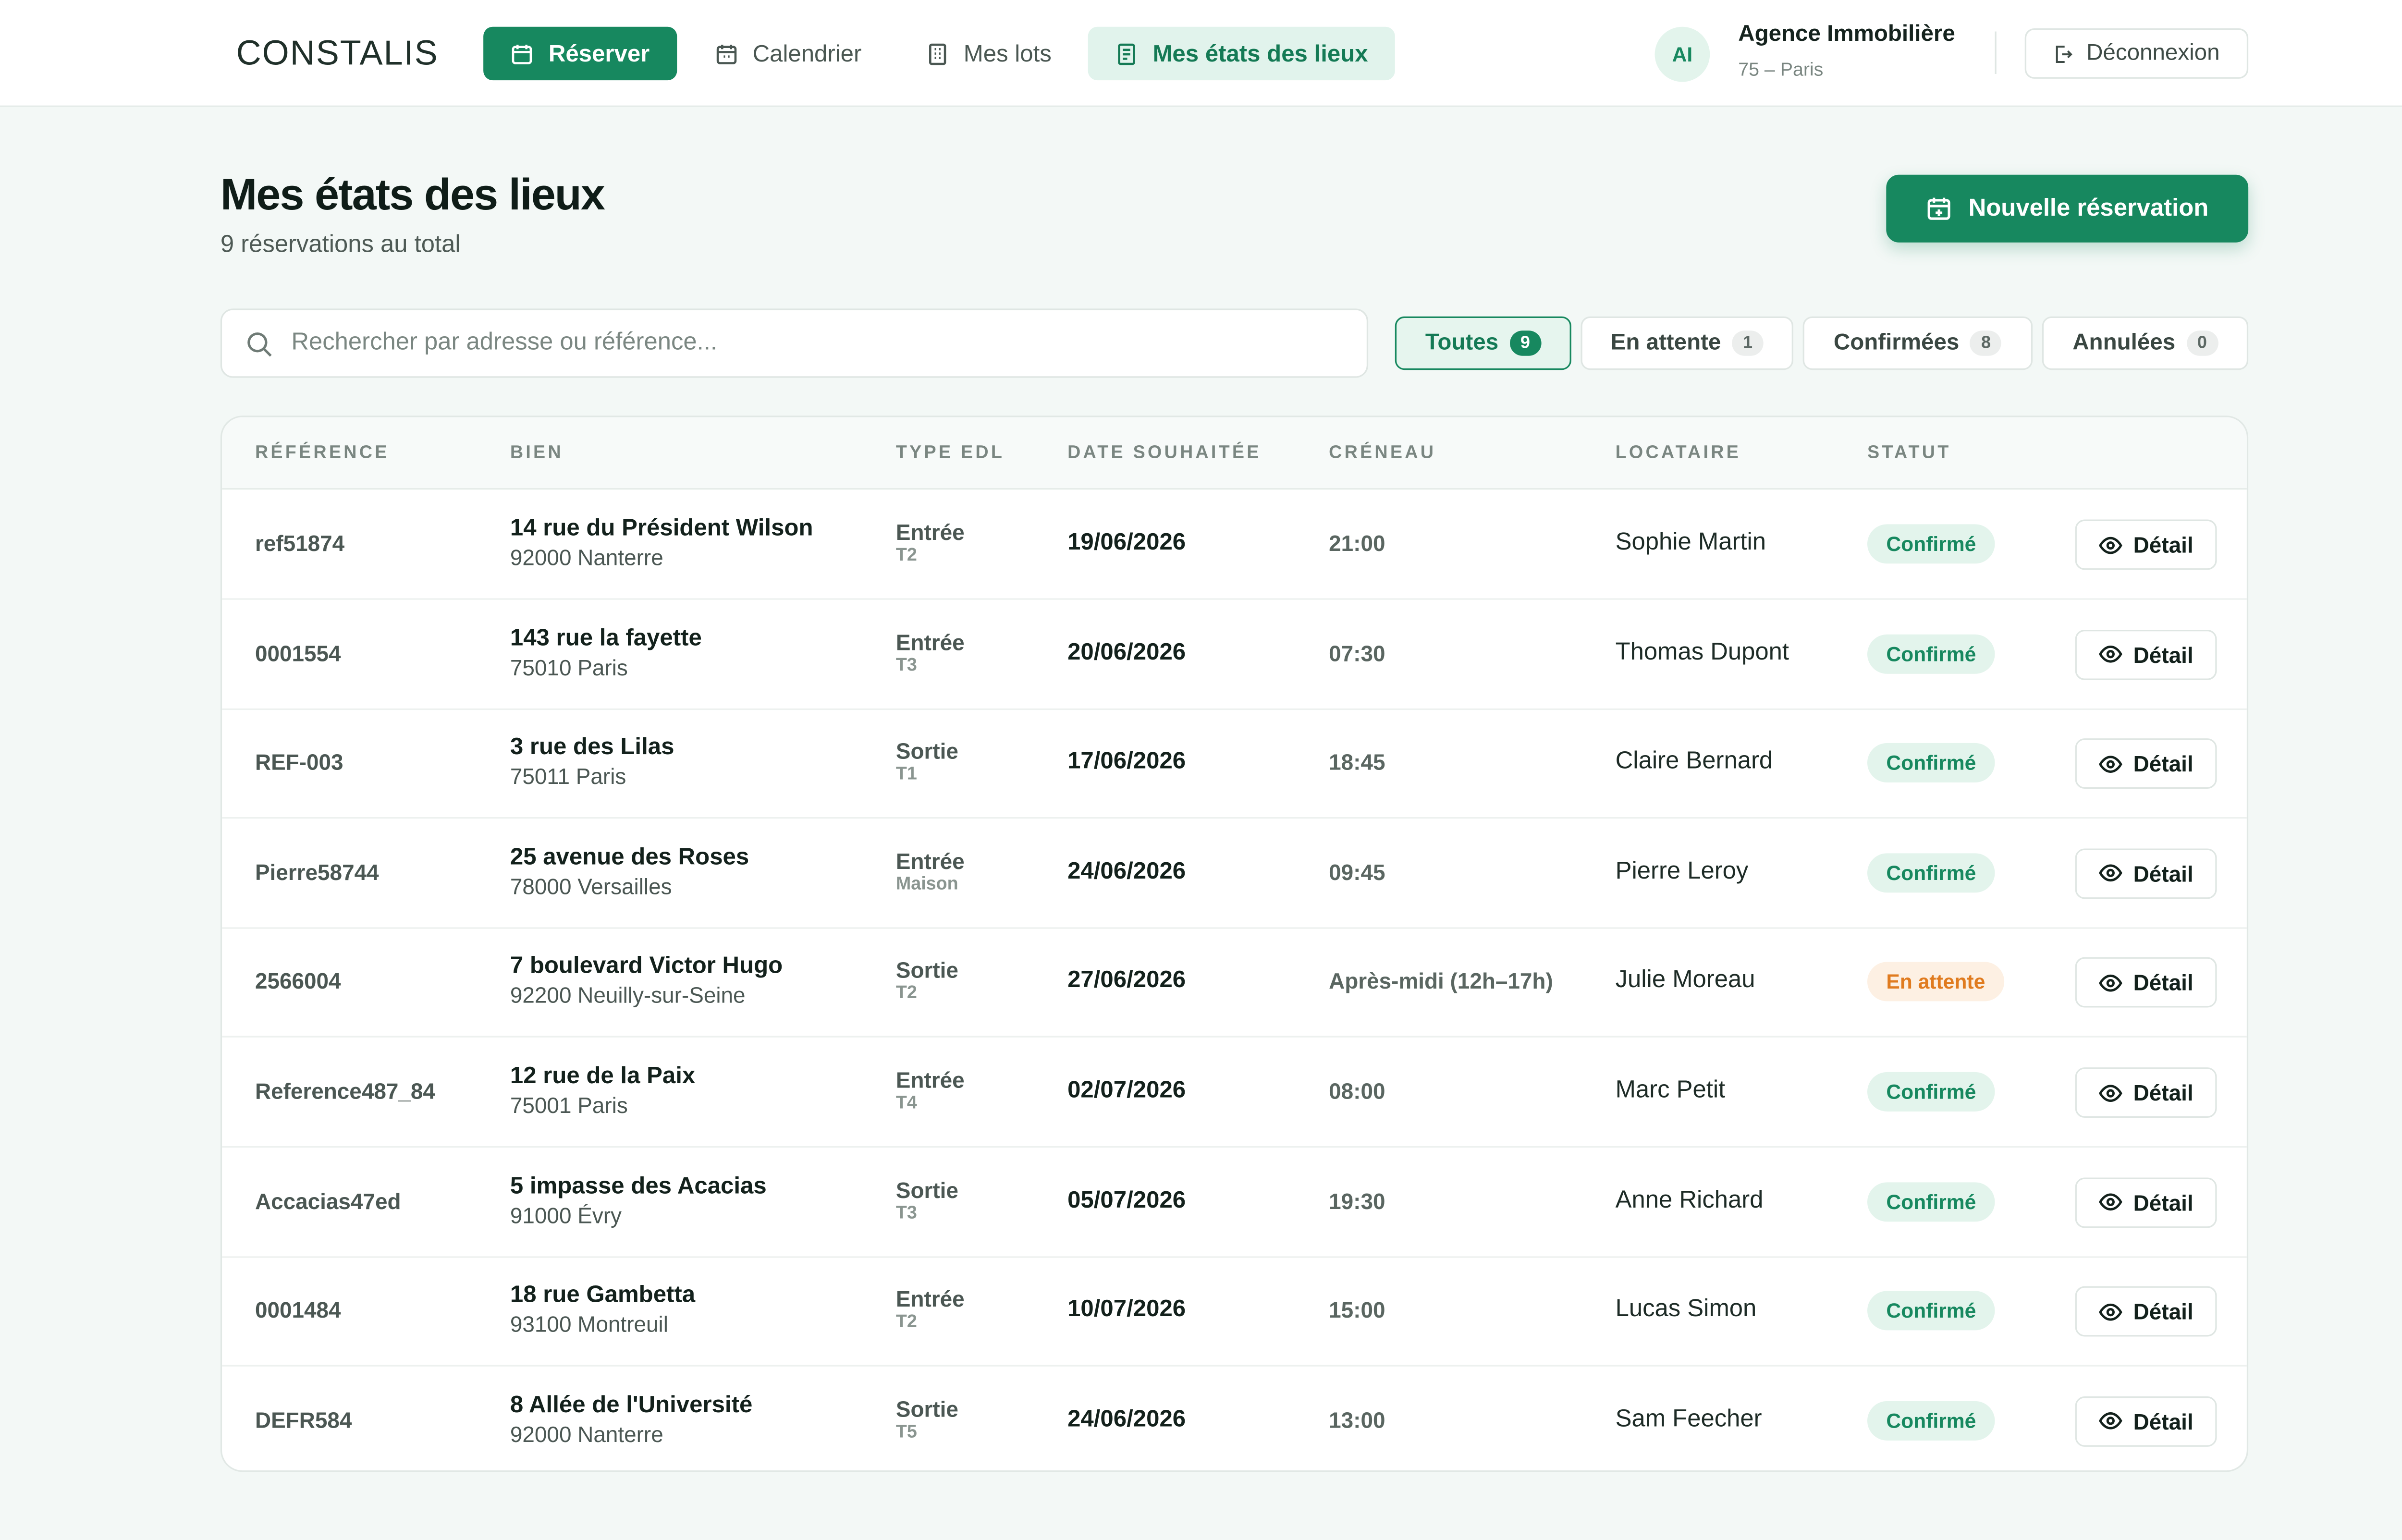  Describe the element at coordinates (299, 762) in the screenshot. I see `reference: REF-003` at that location.